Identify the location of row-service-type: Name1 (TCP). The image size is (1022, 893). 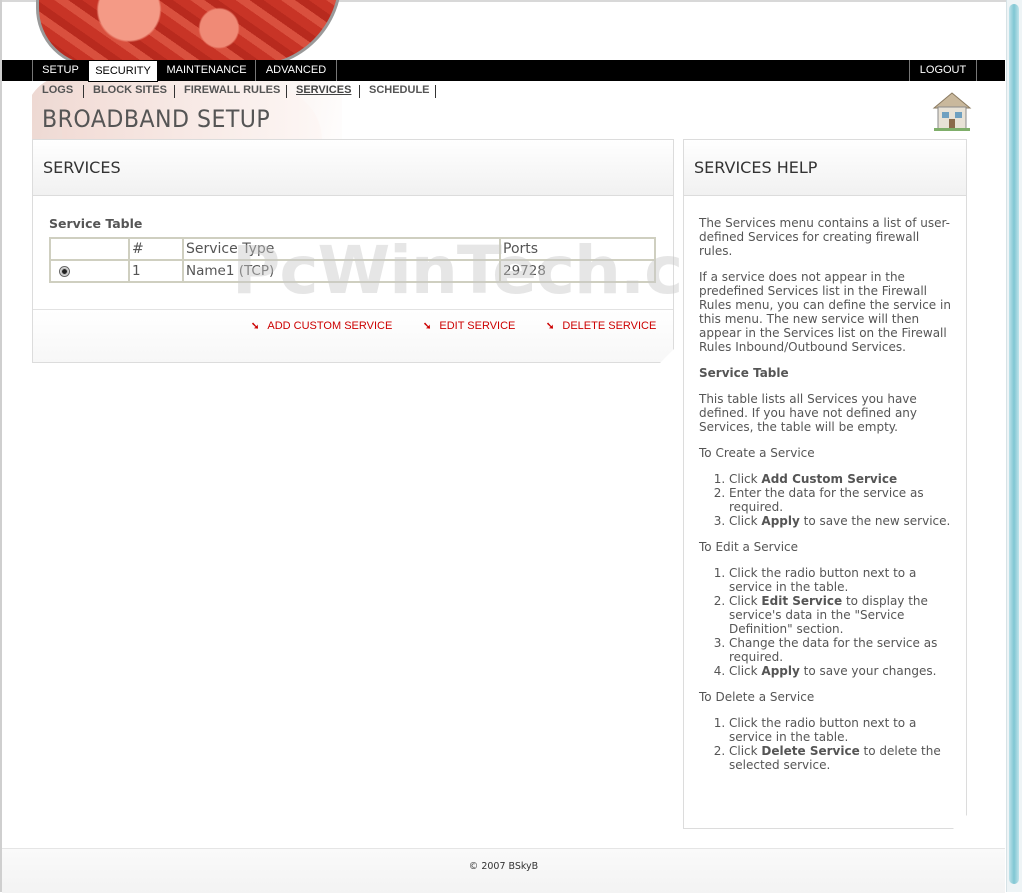
(341, 271).